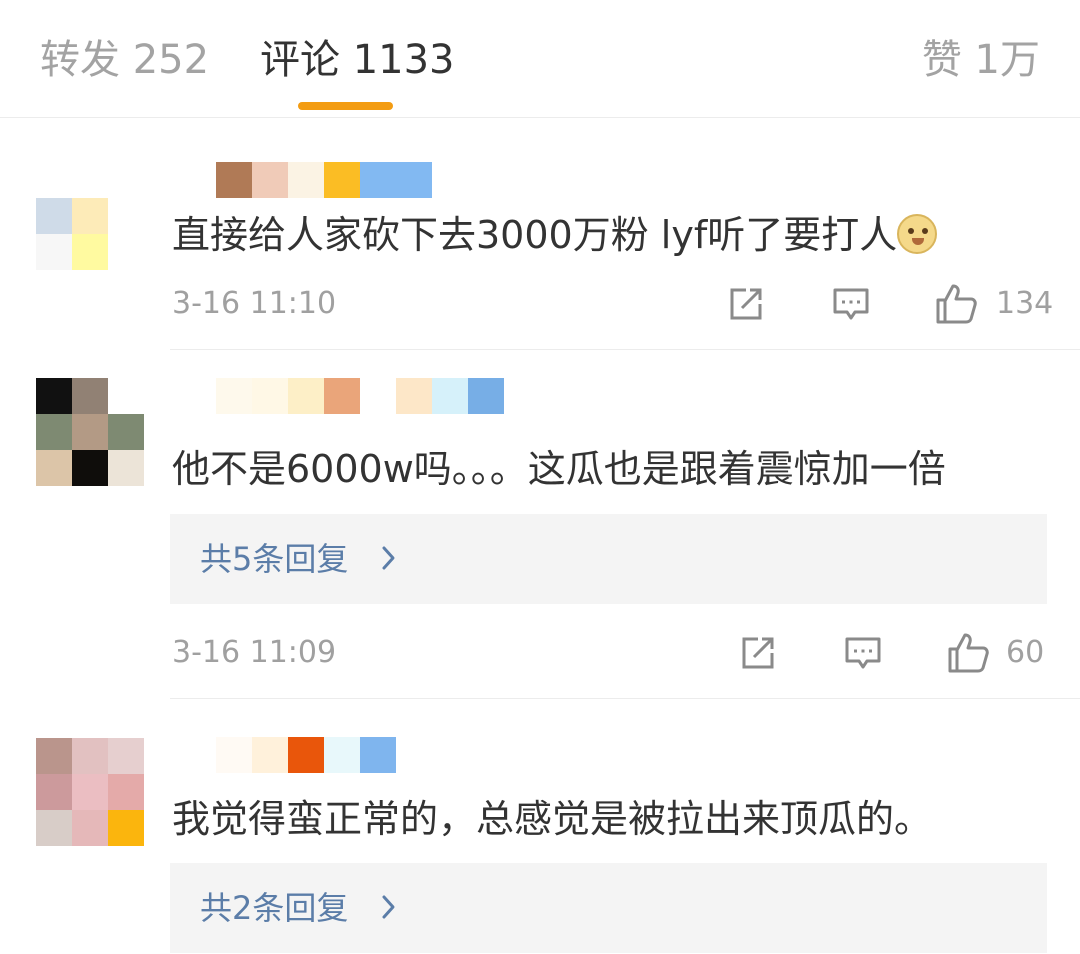  I want to click on like-count: 60, so click(1025, 652).